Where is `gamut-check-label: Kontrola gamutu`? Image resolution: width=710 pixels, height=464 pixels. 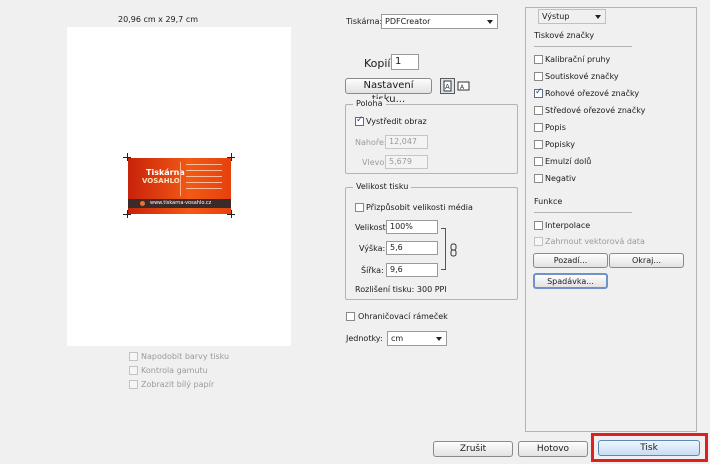 gamut-check-label: Kontrola gamutu is located at coordinates (174, 370).